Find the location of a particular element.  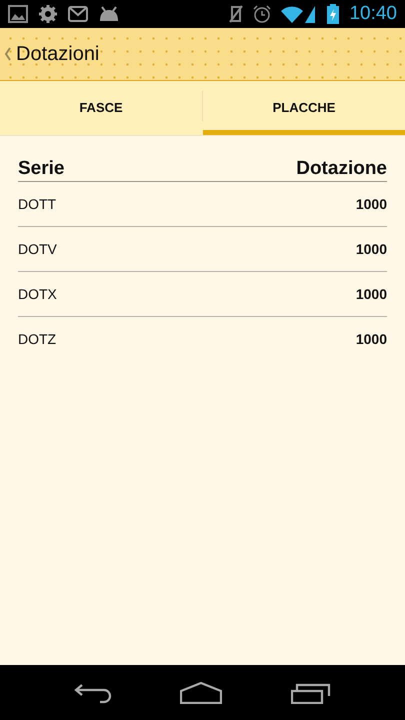

back-chevron-icon is located at coordinates (8, 54).